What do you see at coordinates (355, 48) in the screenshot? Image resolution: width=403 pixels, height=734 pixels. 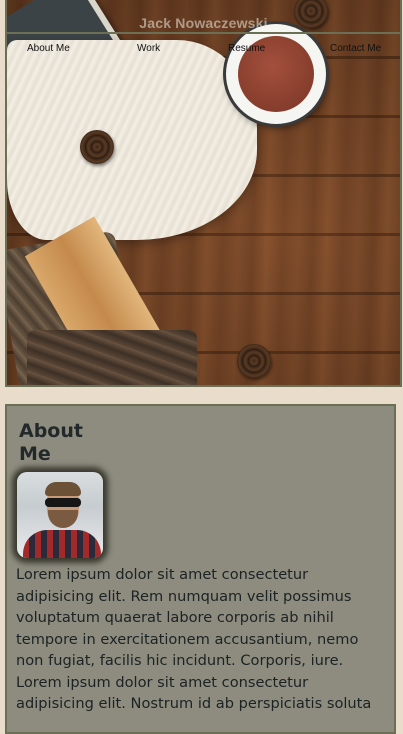 I see `nav-link-contact-me: Contact Me` at bounding box center [355, 48].